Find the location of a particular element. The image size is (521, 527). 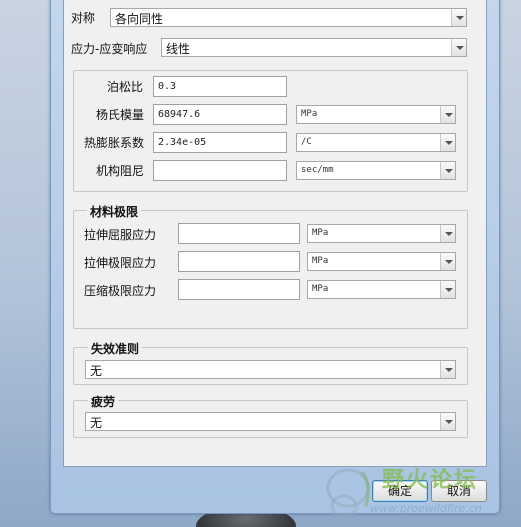

fatigue-value: 无 is located at coordinates (96, 423).